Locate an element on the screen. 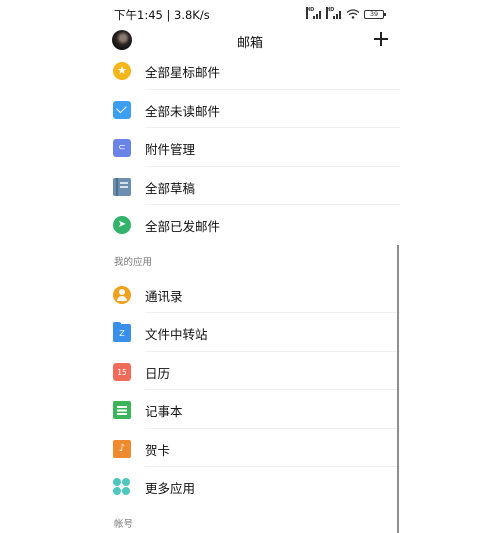  greeting-card-icon: ♪ is located at coordinates (122, 447).